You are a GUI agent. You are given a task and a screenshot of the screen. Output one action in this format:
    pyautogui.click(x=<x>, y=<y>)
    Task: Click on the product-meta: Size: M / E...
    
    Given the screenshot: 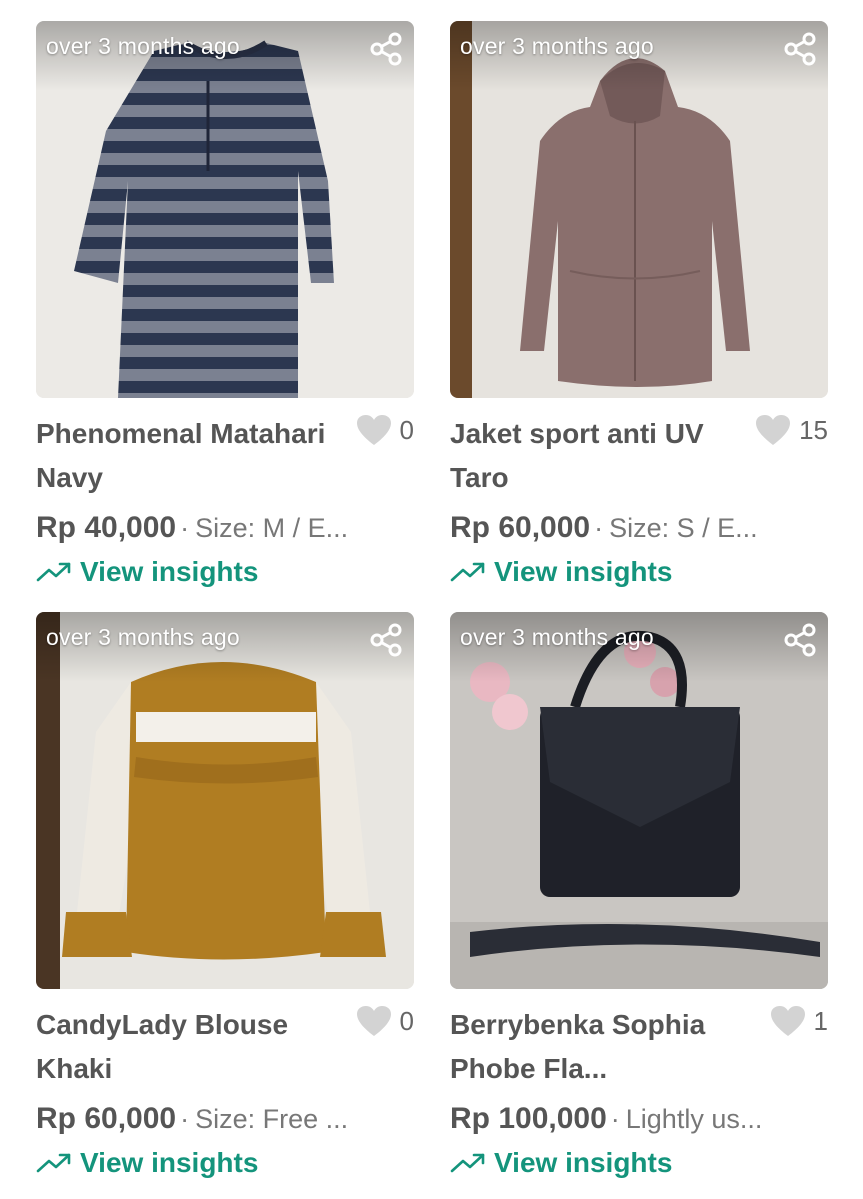 What is the action you would take?
    pyautogui.click(x=272, y=528)
    